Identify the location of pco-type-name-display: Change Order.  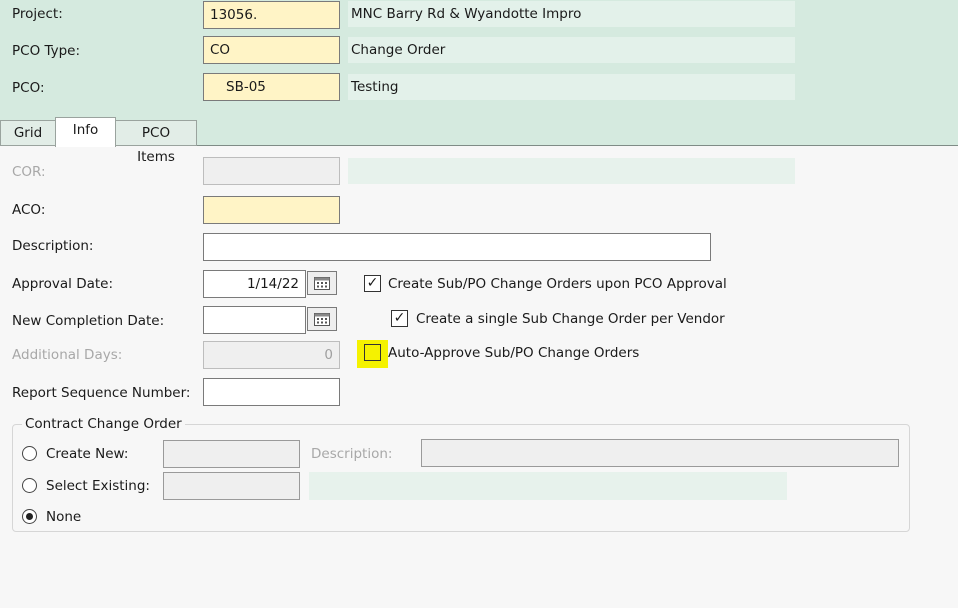
(571, 50).